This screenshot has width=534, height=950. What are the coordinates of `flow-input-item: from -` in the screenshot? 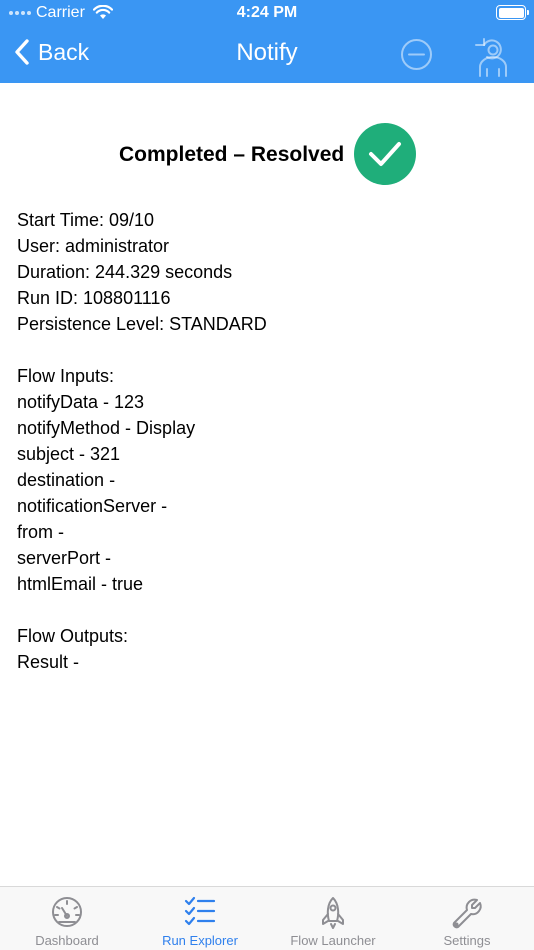 It's located at (40, 532).